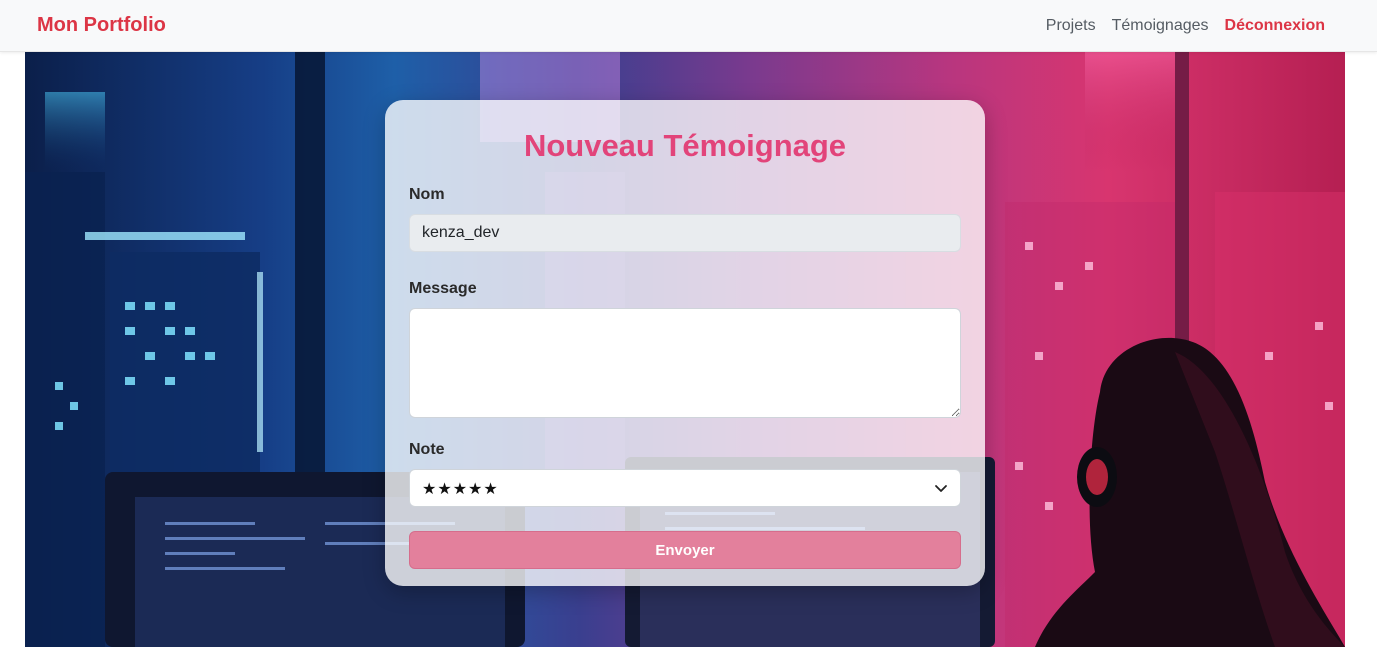  What do you see at coordinates (685, 233) in the screenshot?
I see `name-input` at bounding box center [685, 233].